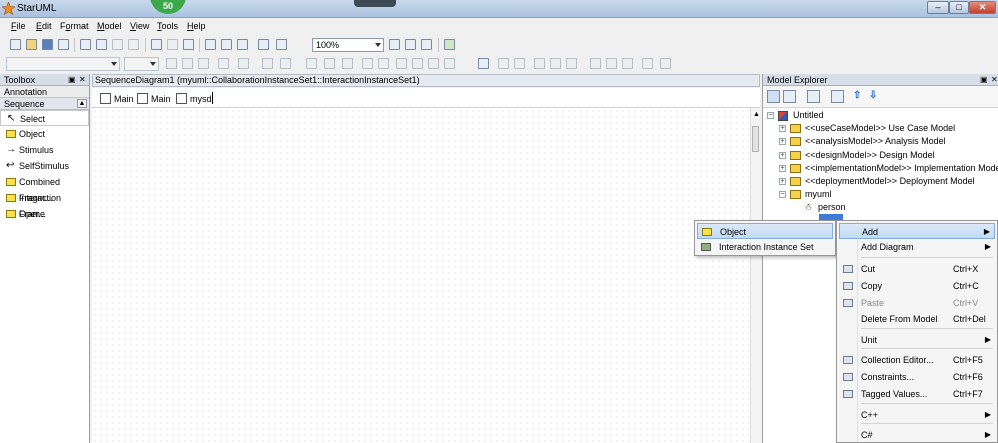 This screenshot has width=998, height=443. Describe the element at coordinates (210, 44) in the screenshot. I see `diagram-tool-icon` at that location.